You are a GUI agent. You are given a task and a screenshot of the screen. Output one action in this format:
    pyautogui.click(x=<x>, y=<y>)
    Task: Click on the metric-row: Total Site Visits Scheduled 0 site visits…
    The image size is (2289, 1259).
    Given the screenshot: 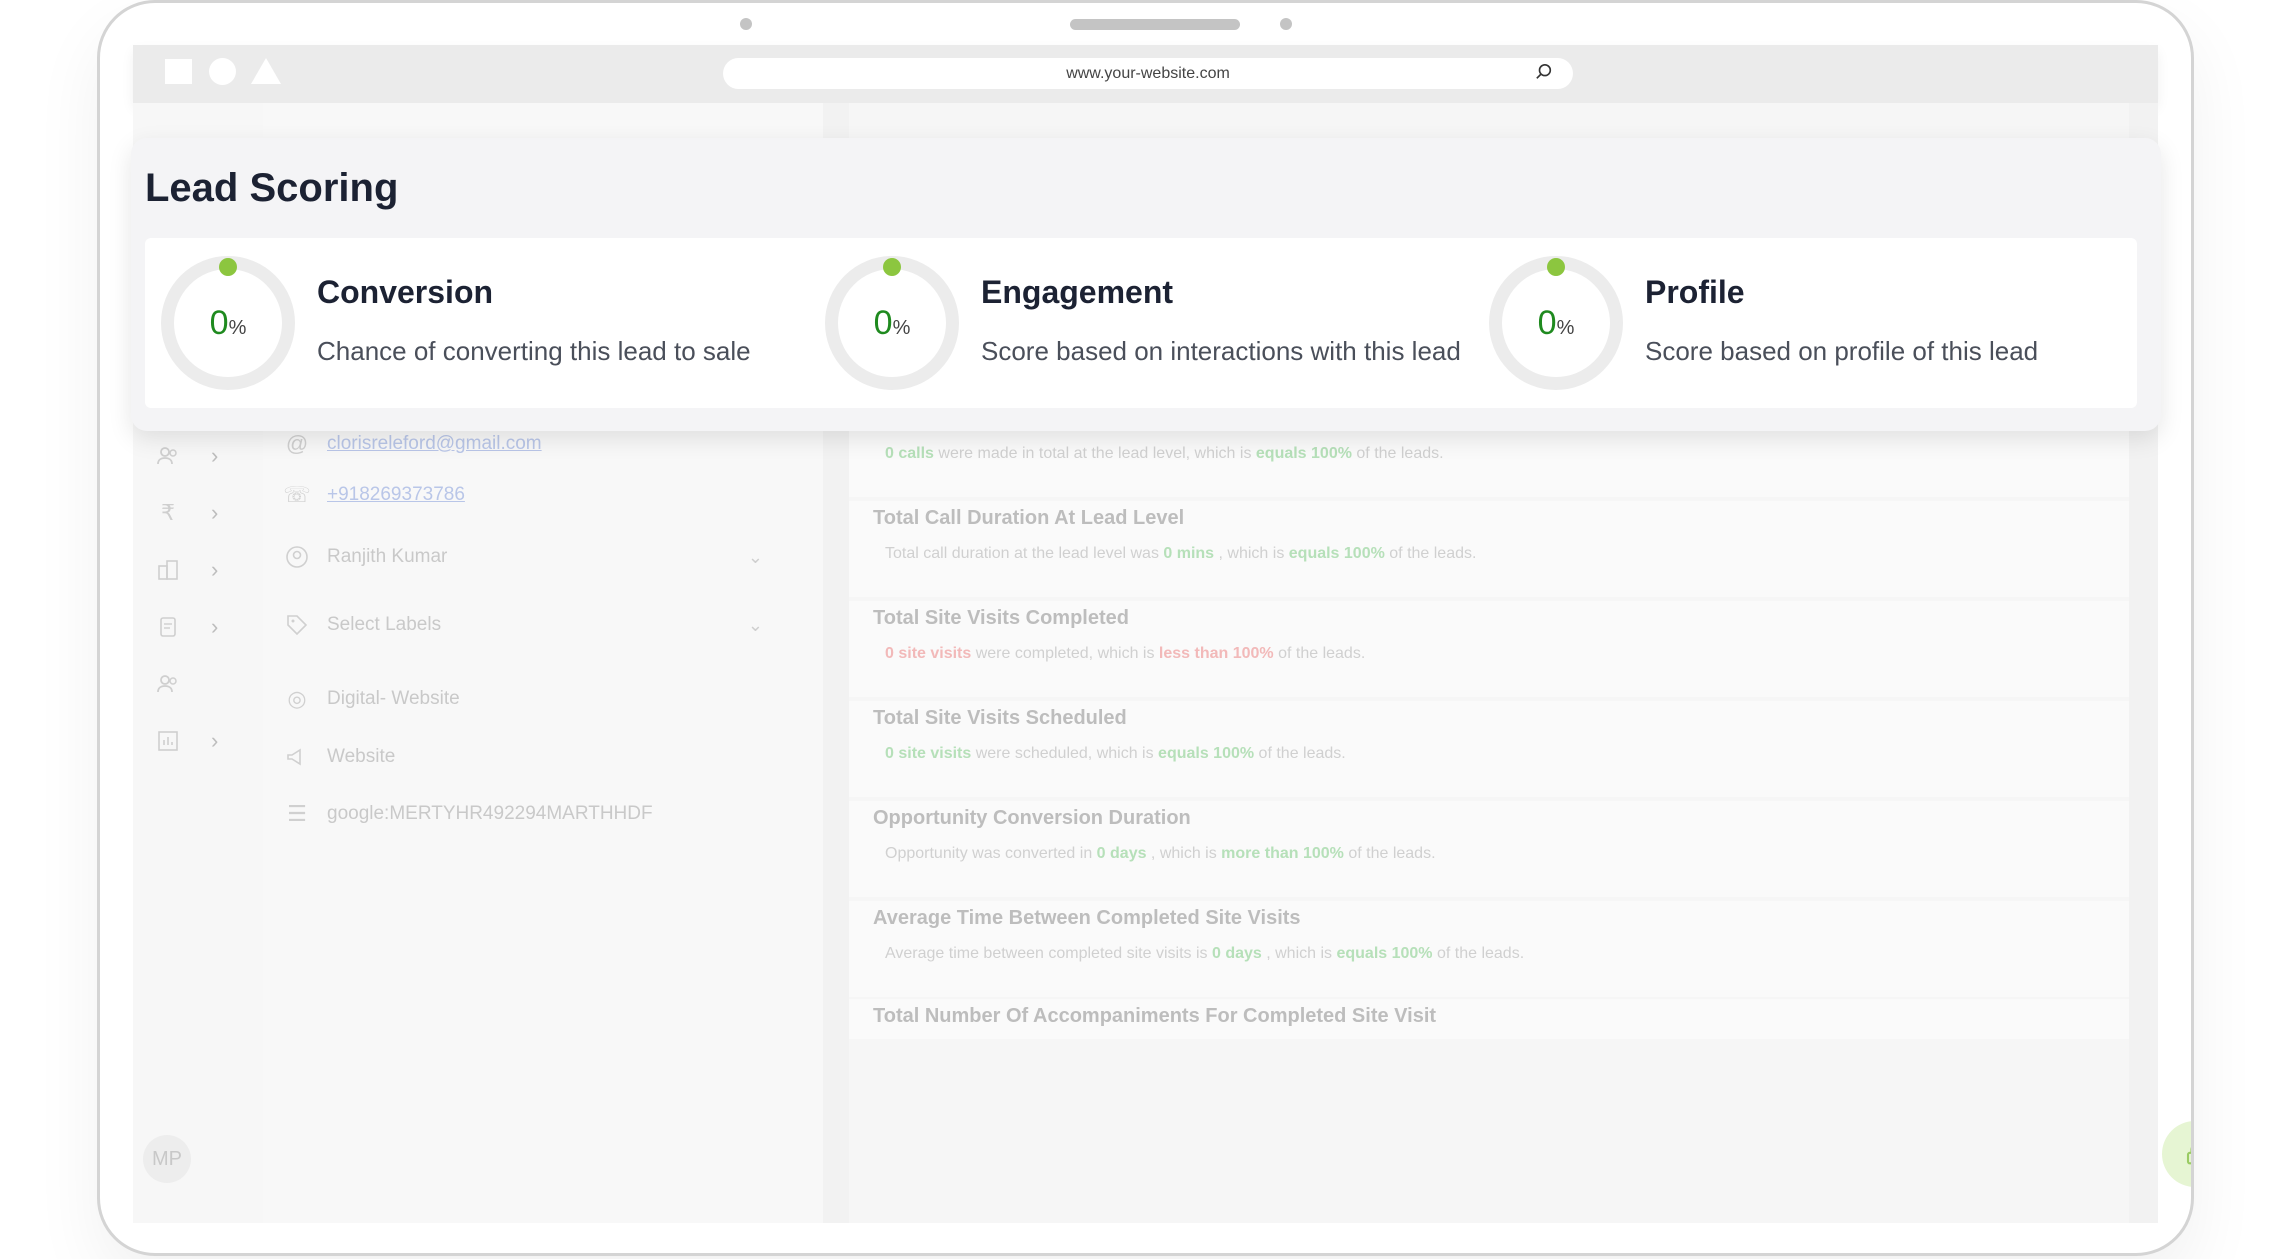 What is the action you would take?
    pyautogui.click(x=1489, y=749)
    